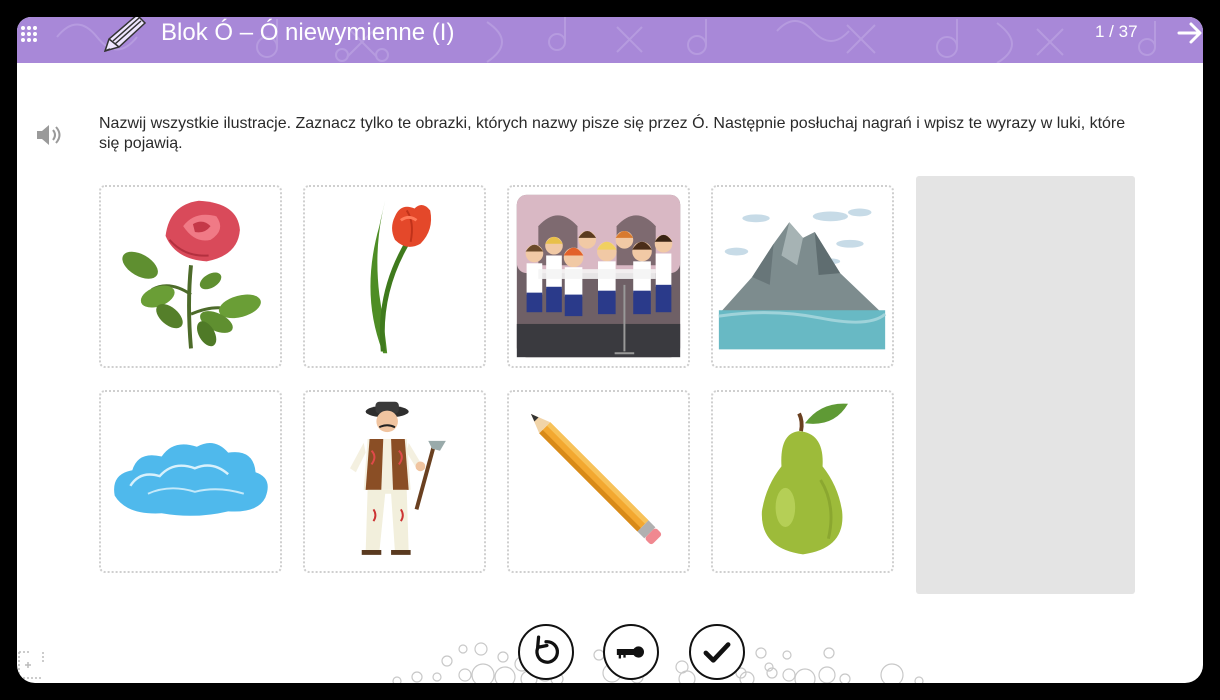 The width and height of the screenshot is (1220, 700). What do you see at coordinates (30, 35) in the screenshot?
I see `grid-menu-icon` at bounding box center [30, 35].